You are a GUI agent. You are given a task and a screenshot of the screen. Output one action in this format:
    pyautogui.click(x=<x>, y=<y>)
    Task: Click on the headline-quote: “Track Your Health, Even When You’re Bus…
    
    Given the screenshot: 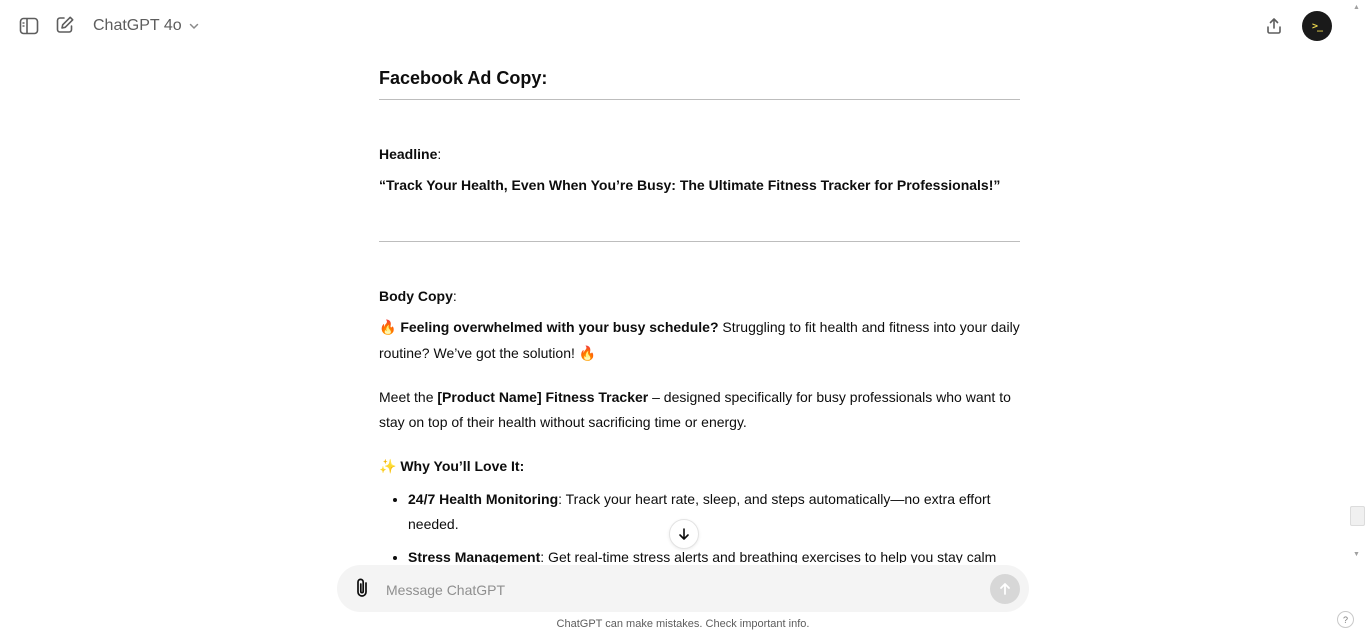 What is the action you would take?
    pyautogui.click(x=690, y=185)
    